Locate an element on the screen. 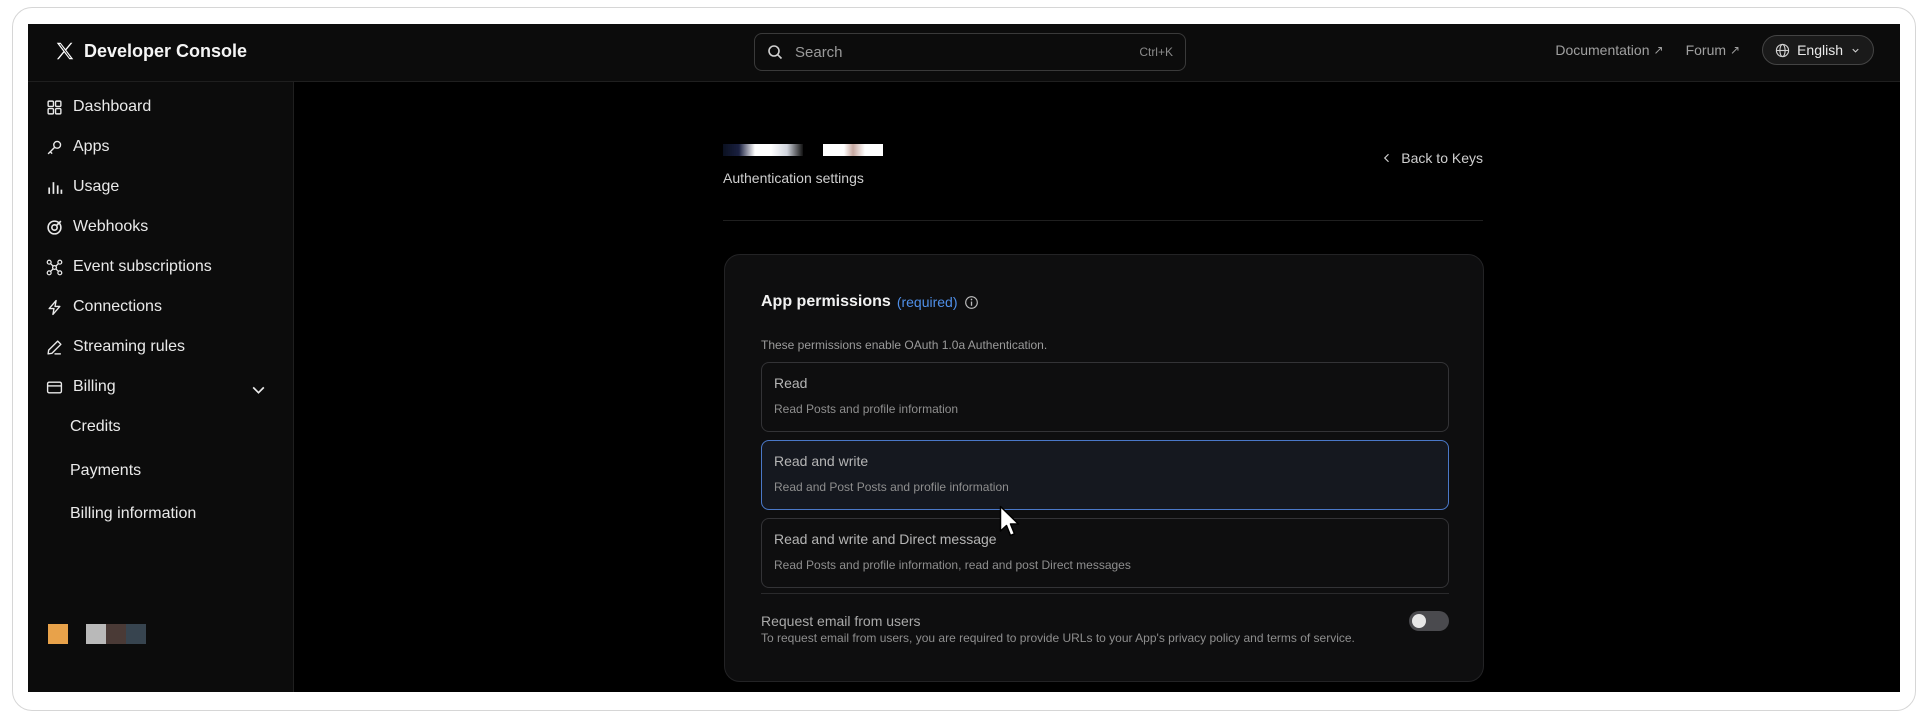 The width and height of the screenshot is (1928, 724). avatar is located at coordinates (58, 634).